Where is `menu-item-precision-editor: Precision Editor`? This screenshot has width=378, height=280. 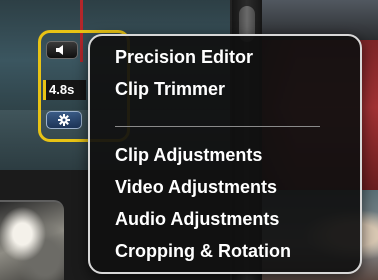
menu-item-precision-editor: Precision Editor is located at coordinates (184, 57).